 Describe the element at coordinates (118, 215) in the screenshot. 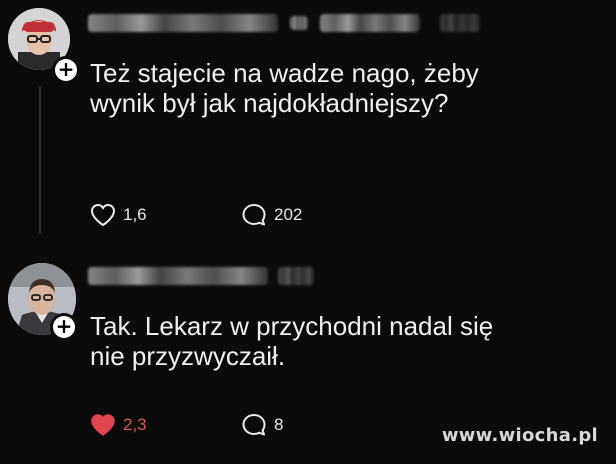

I see `like-button: 1,6` at that location.